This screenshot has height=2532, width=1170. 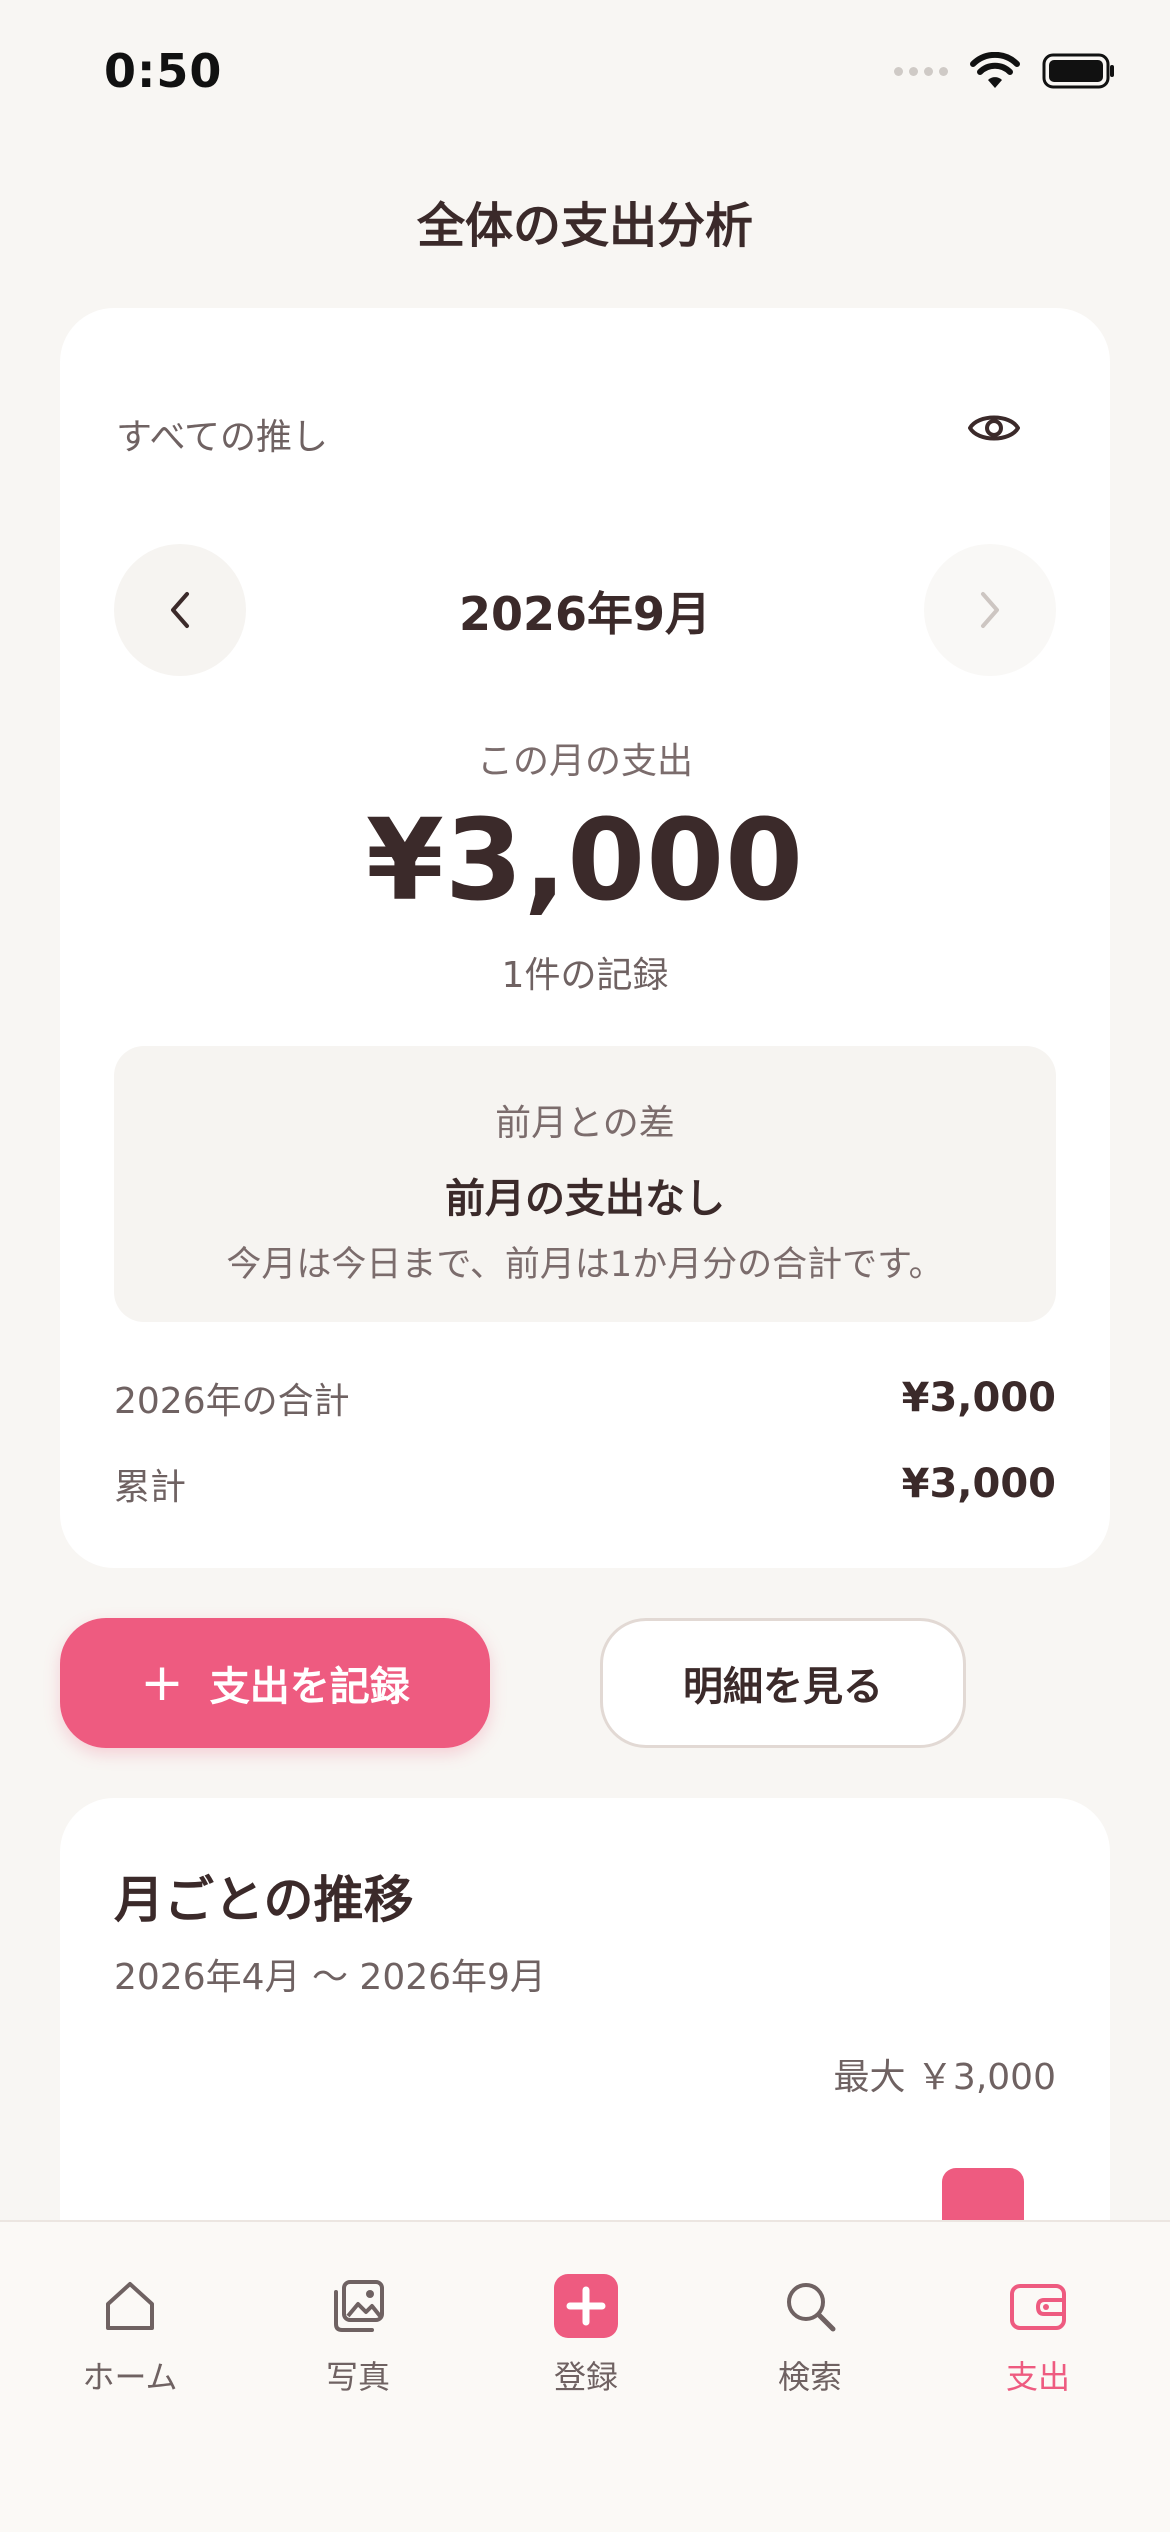 I want to click on status-time: 0:50, so click(x=163, y=71).